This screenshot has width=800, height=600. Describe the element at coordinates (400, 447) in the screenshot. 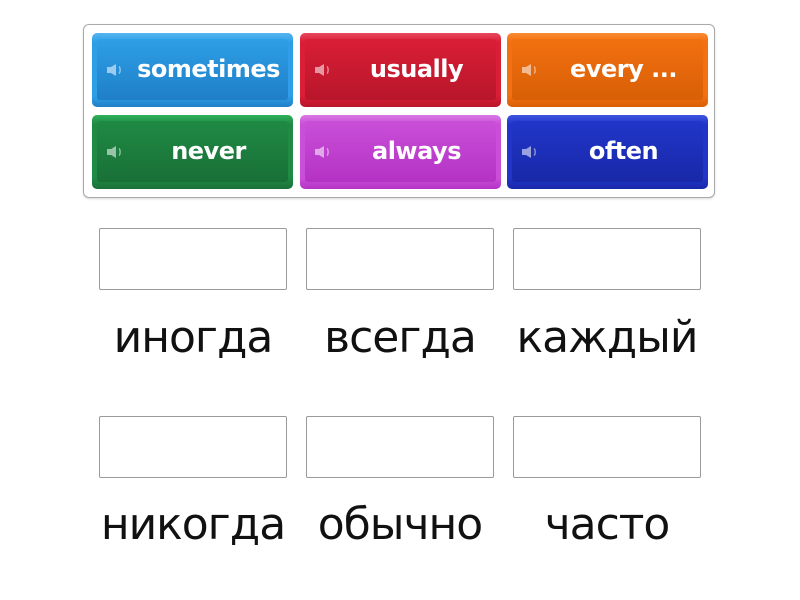

I see `drop-box-obychno` at that location.